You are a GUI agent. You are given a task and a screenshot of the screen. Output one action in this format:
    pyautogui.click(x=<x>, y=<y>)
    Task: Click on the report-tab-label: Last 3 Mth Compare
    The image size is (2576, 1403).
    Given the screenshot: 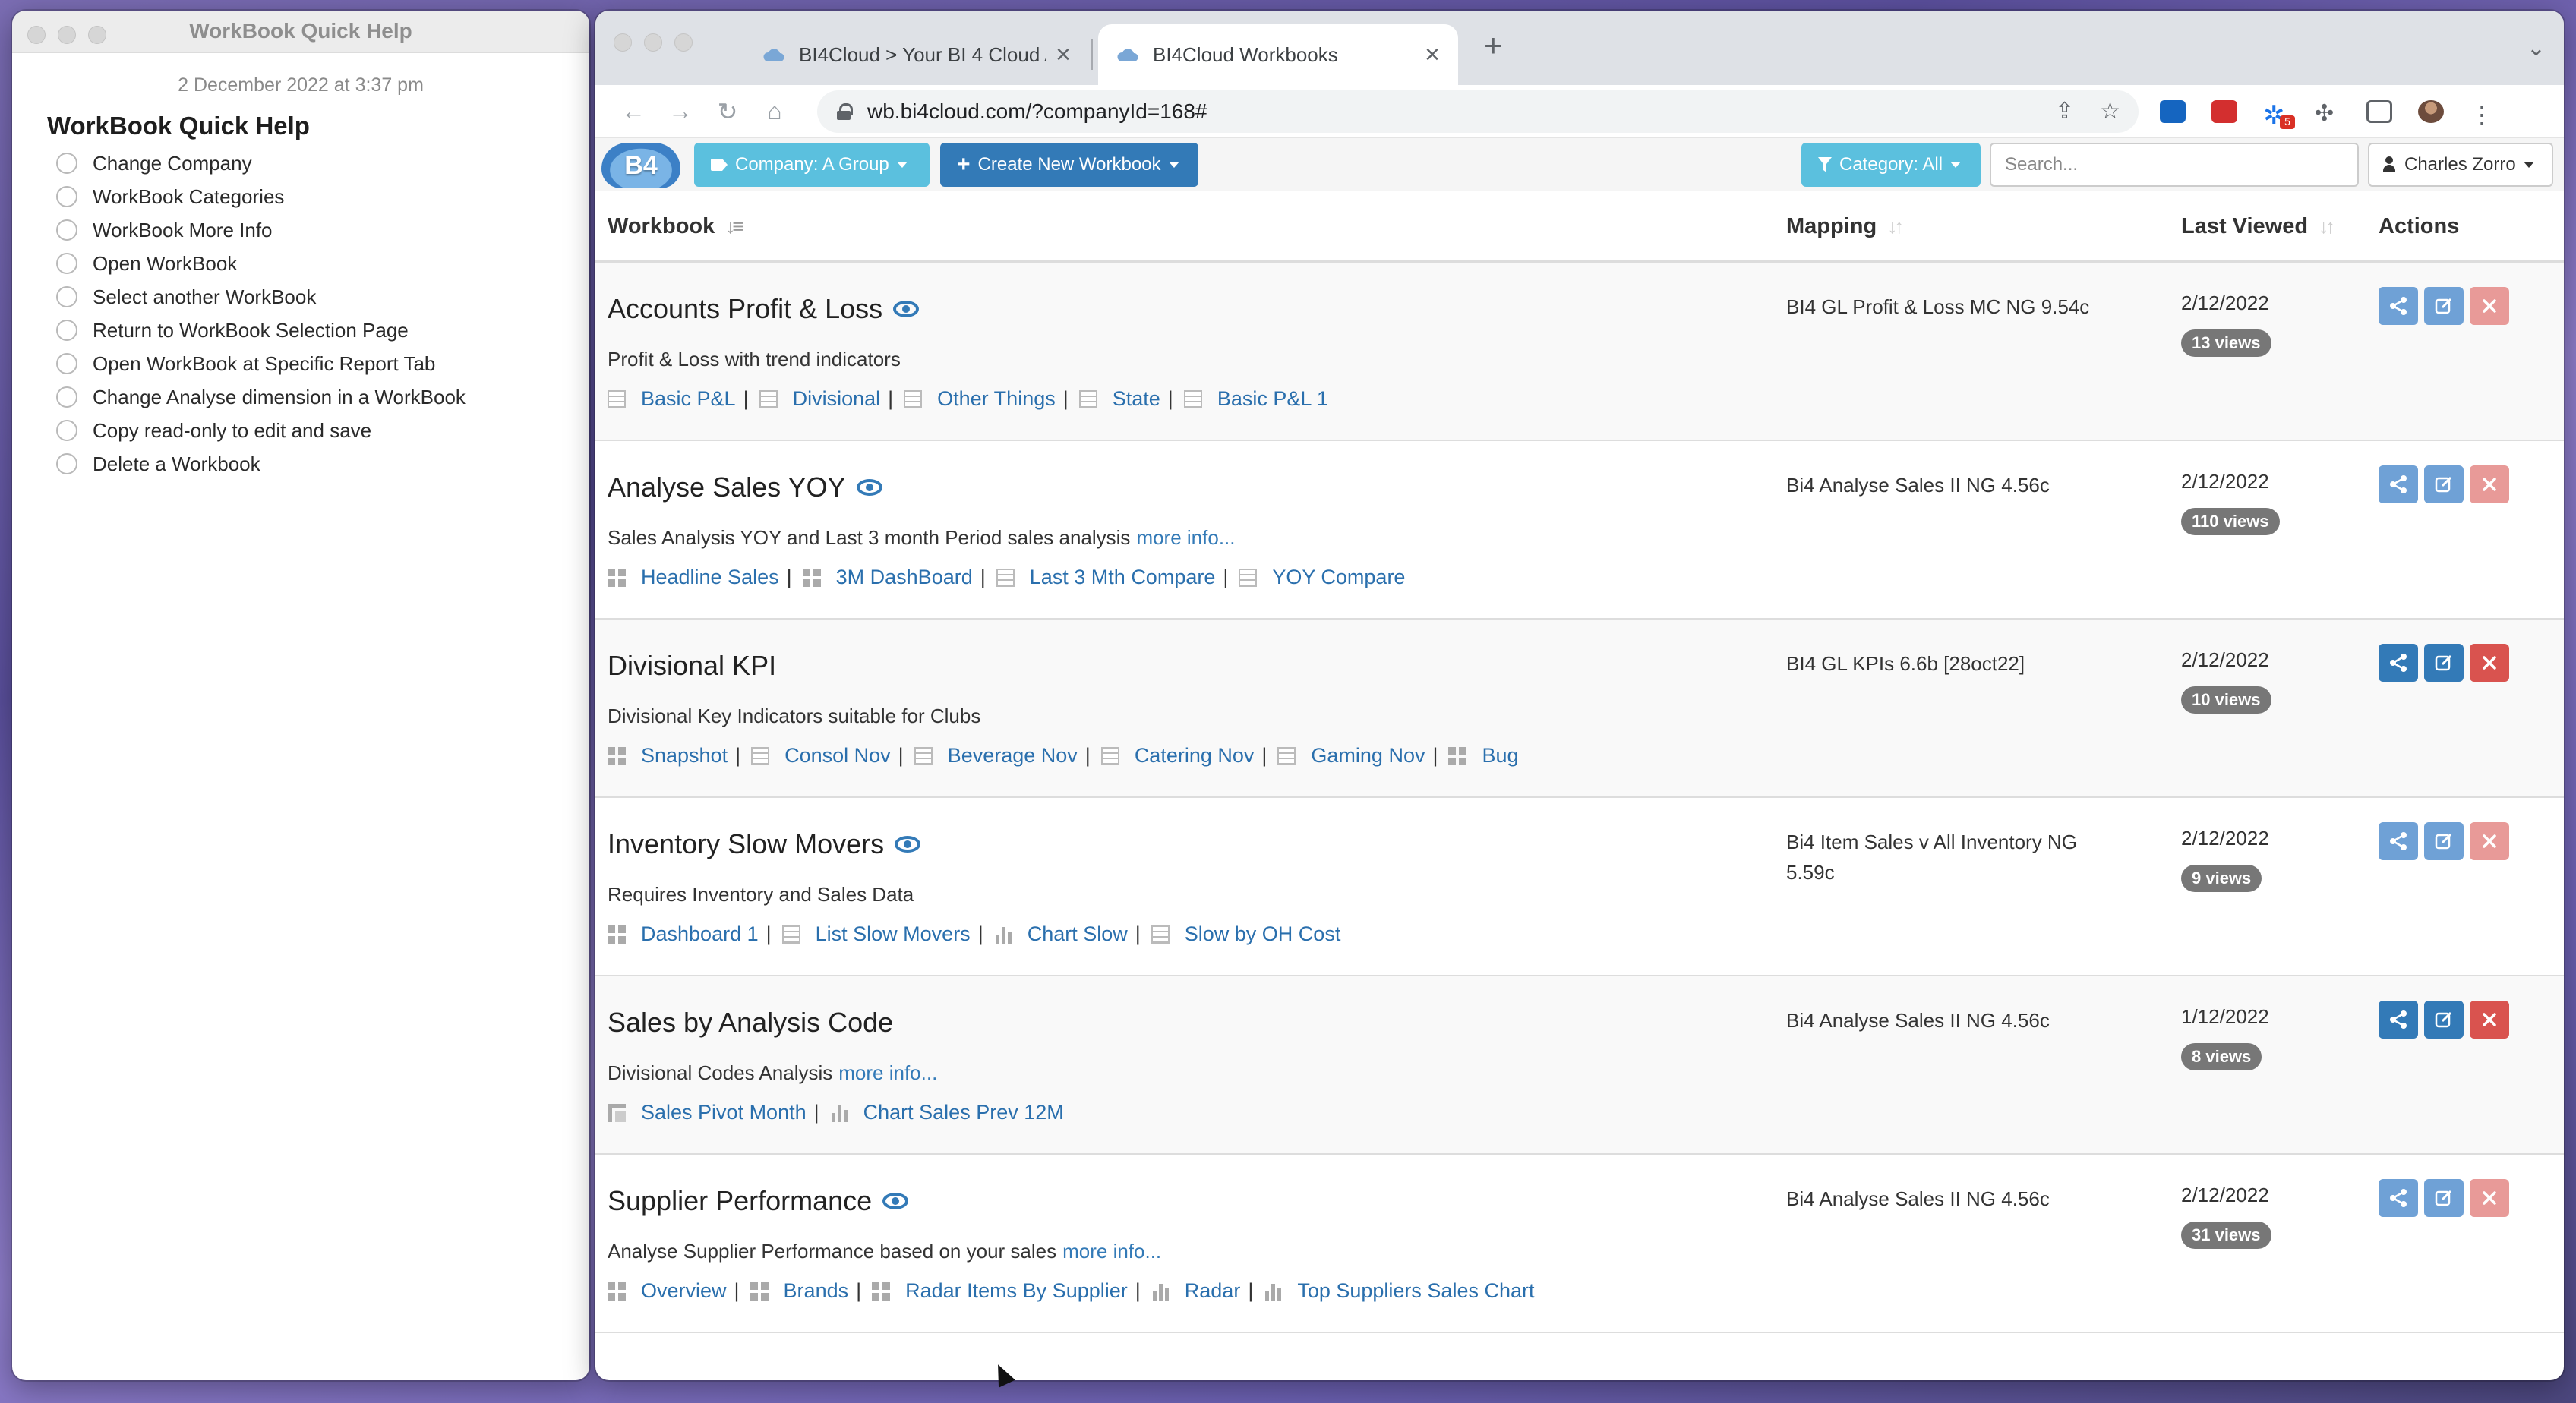 What is the action you would take?
    pyautogui.click(x=1123, y=577)
    